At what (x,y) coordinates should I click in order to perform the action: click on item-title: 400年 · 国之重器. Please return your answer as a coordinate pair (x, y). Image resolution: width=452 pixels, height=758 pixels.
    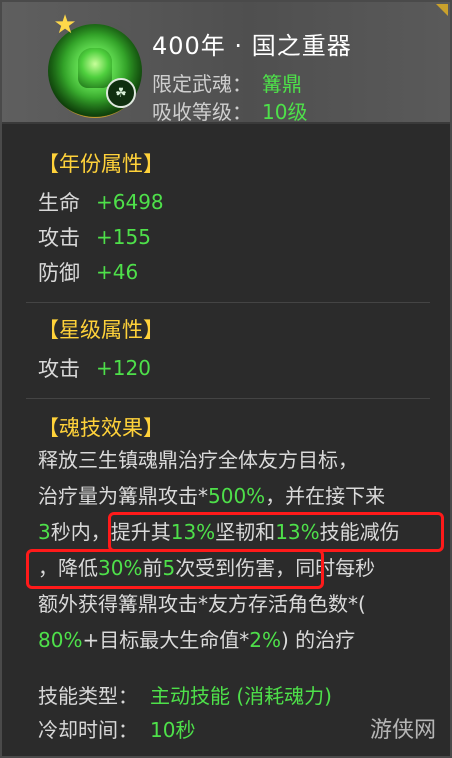
    Looking at the image, I should click on (252, 46).